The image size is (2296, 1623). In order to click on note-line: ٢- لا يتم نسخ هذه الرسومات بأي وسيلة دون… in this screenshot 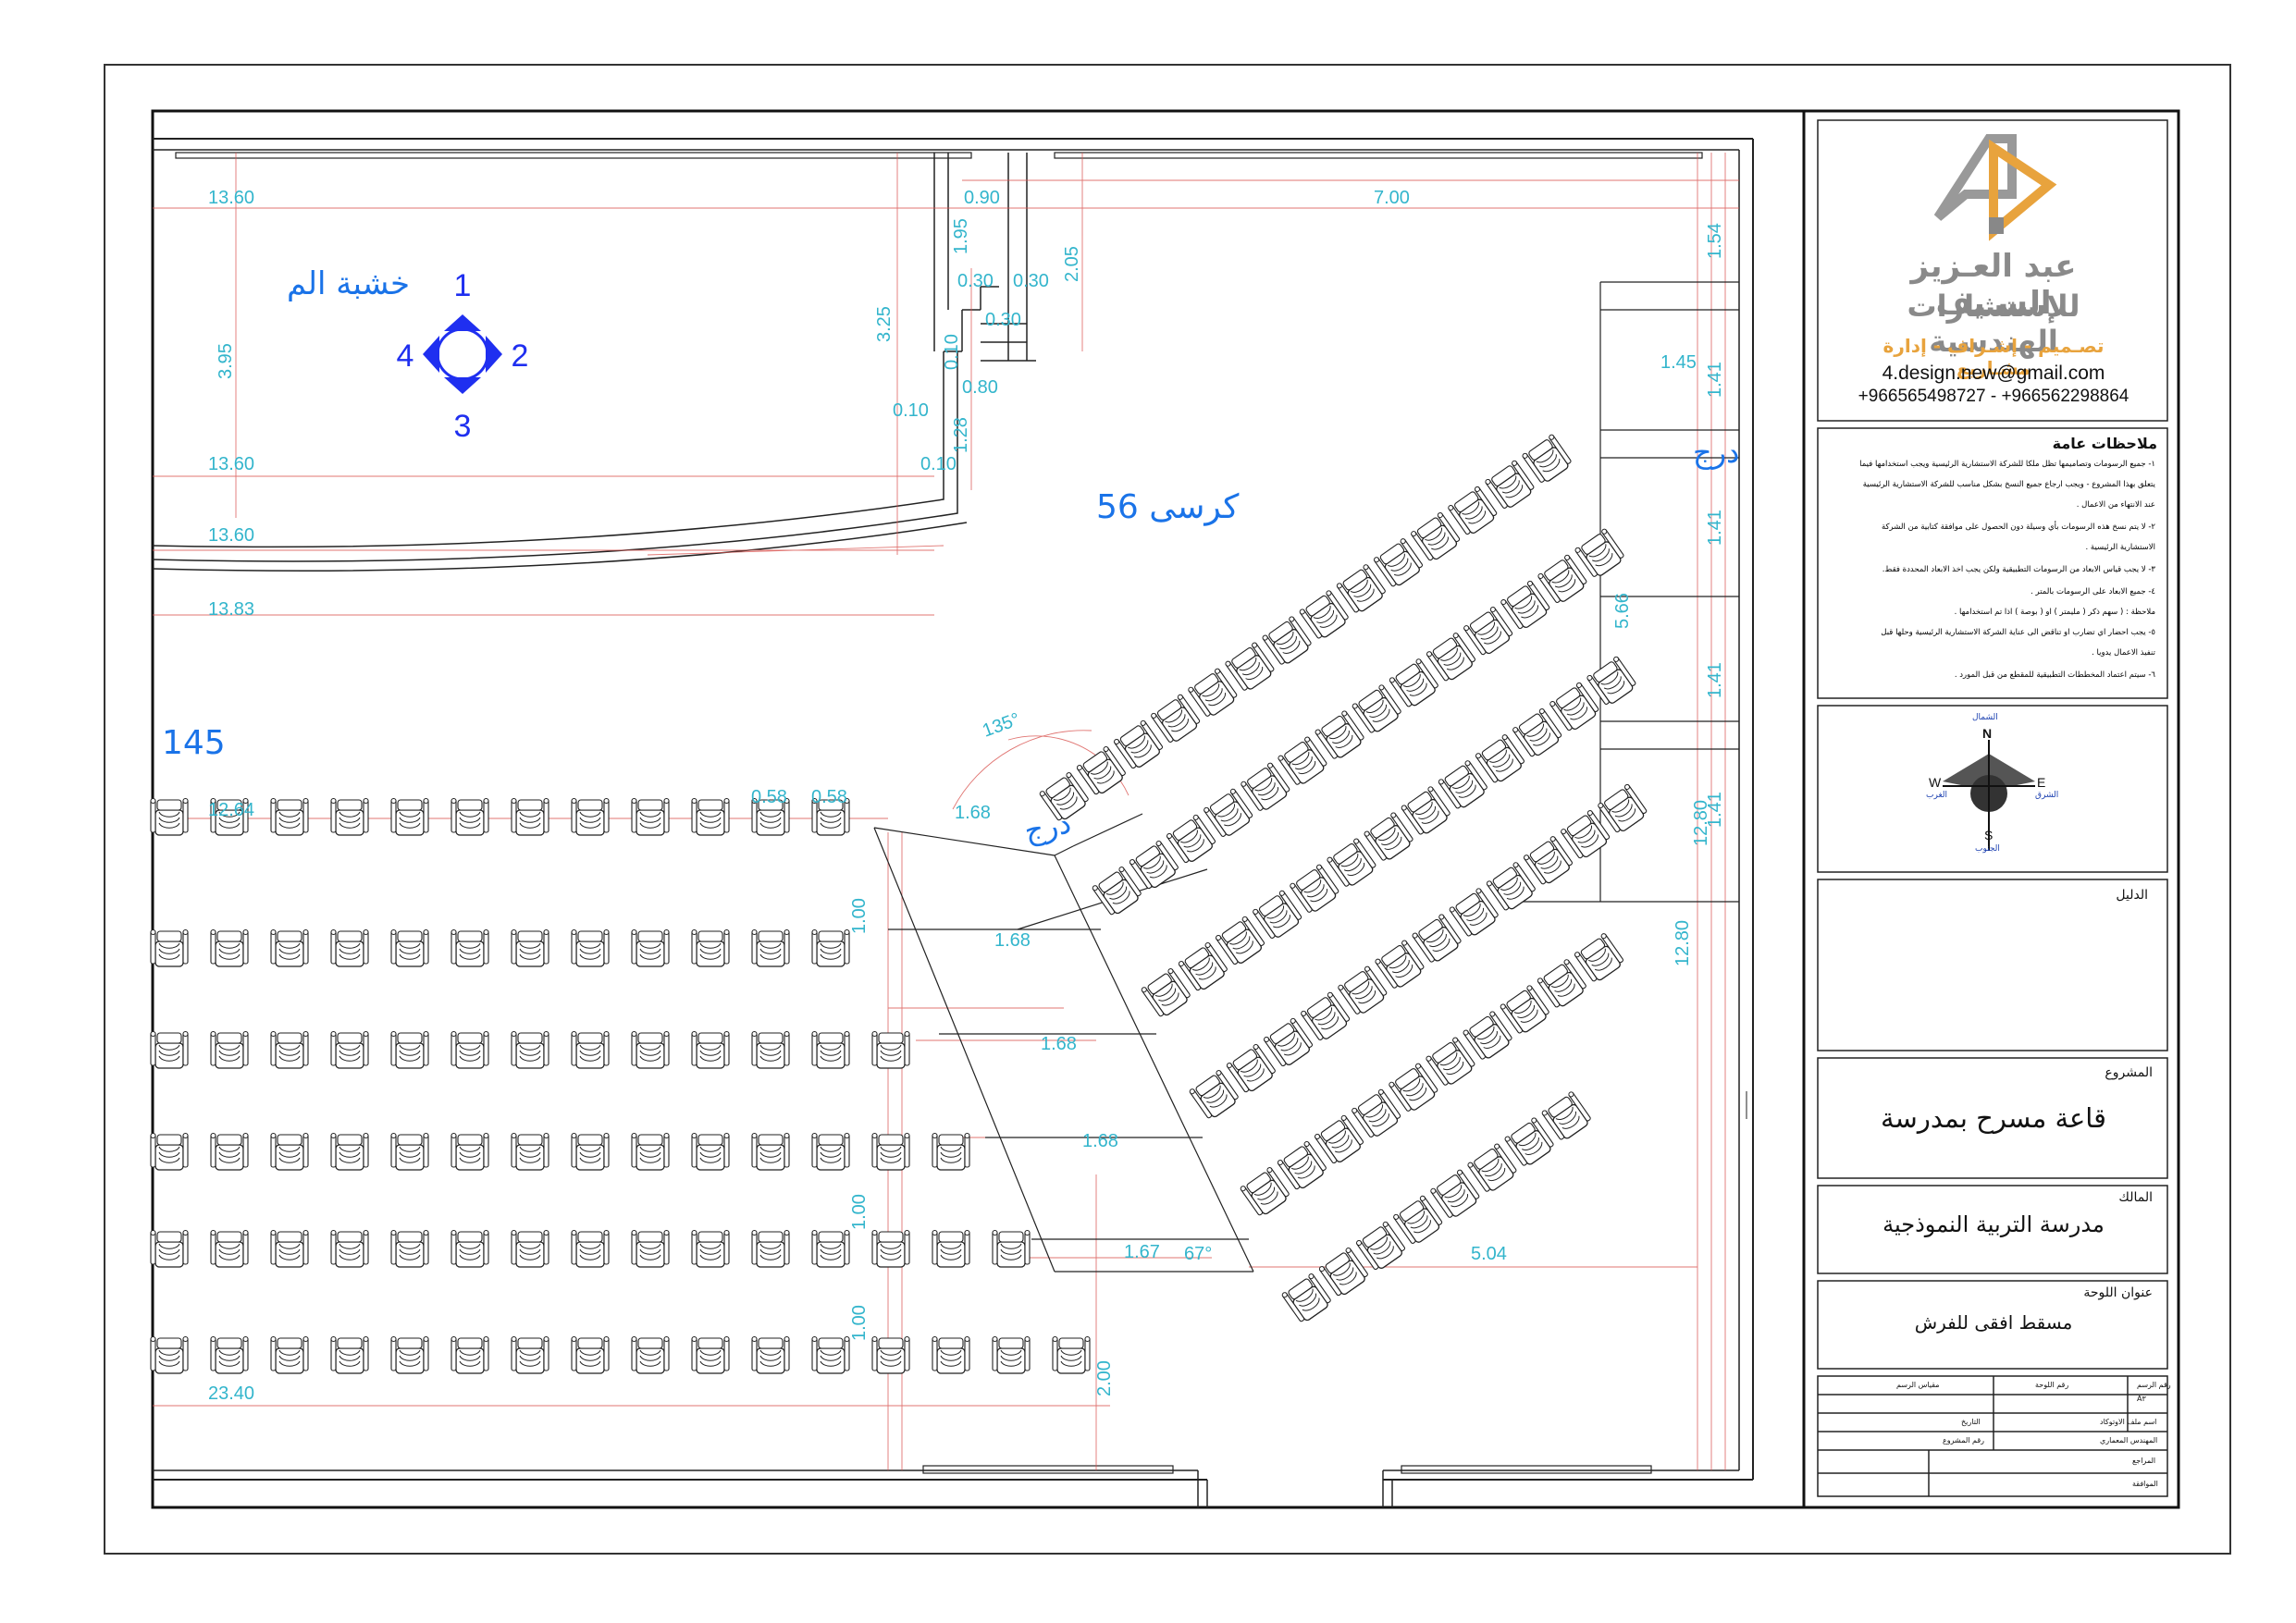, I will do `click(2018, 527)`.